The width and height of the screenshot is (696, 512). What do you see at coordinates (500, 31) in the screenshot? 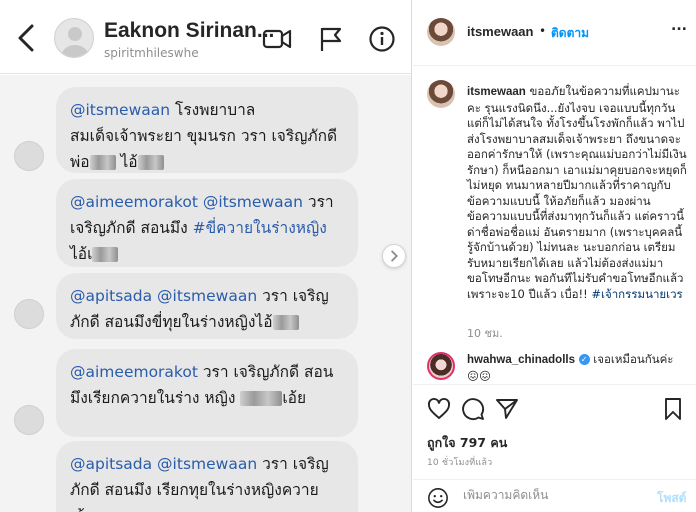
I see `owner-username: itsmewaan` at bounding box center [500, 31].